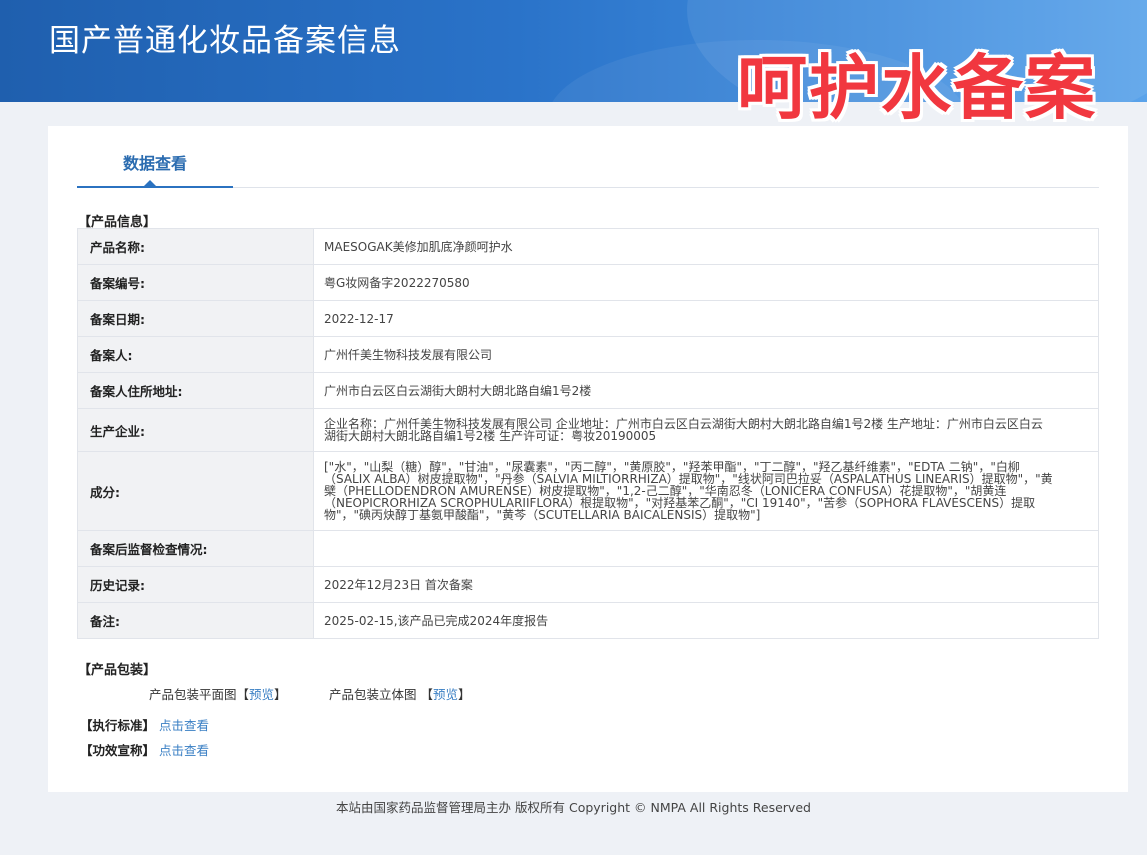  I want to click on watermark-overlay: 呵护水备案, so click(917, 88).